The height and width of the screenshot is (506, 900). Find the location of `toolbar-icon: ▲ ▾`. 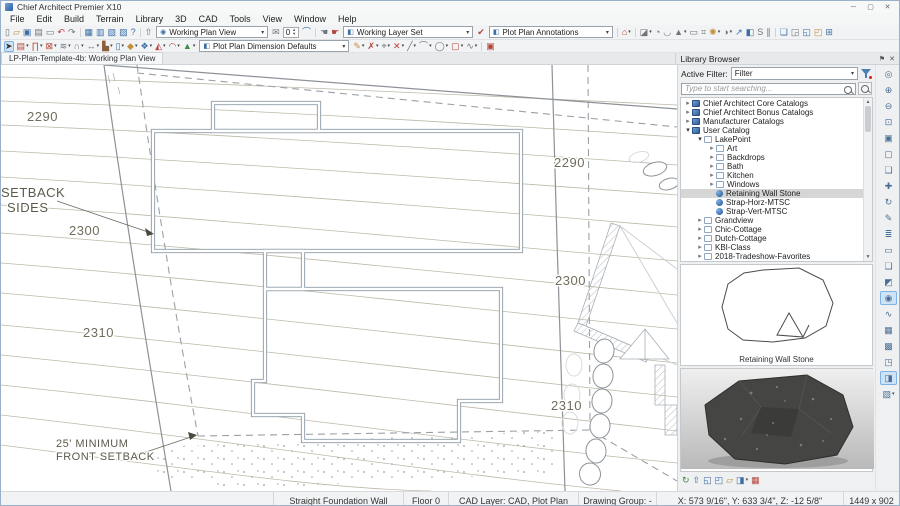

toolbar-icon: ▲ ▾ is located at coordinates (680, 32).